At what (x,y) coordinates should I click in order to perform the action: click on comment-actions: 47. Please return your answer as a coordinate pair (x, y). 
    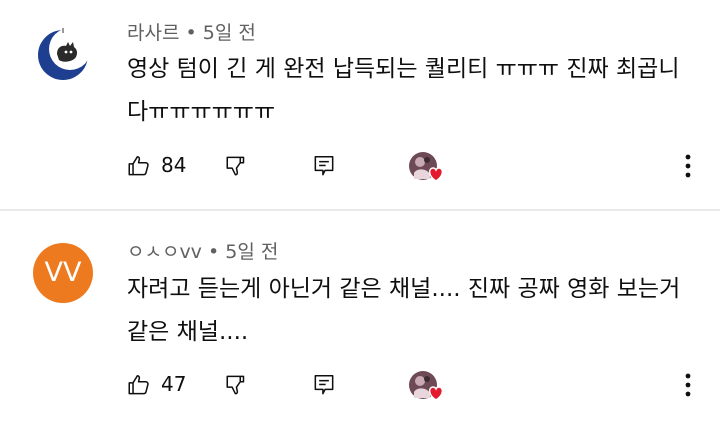
    Looking at the image, I should click on (360, 385).